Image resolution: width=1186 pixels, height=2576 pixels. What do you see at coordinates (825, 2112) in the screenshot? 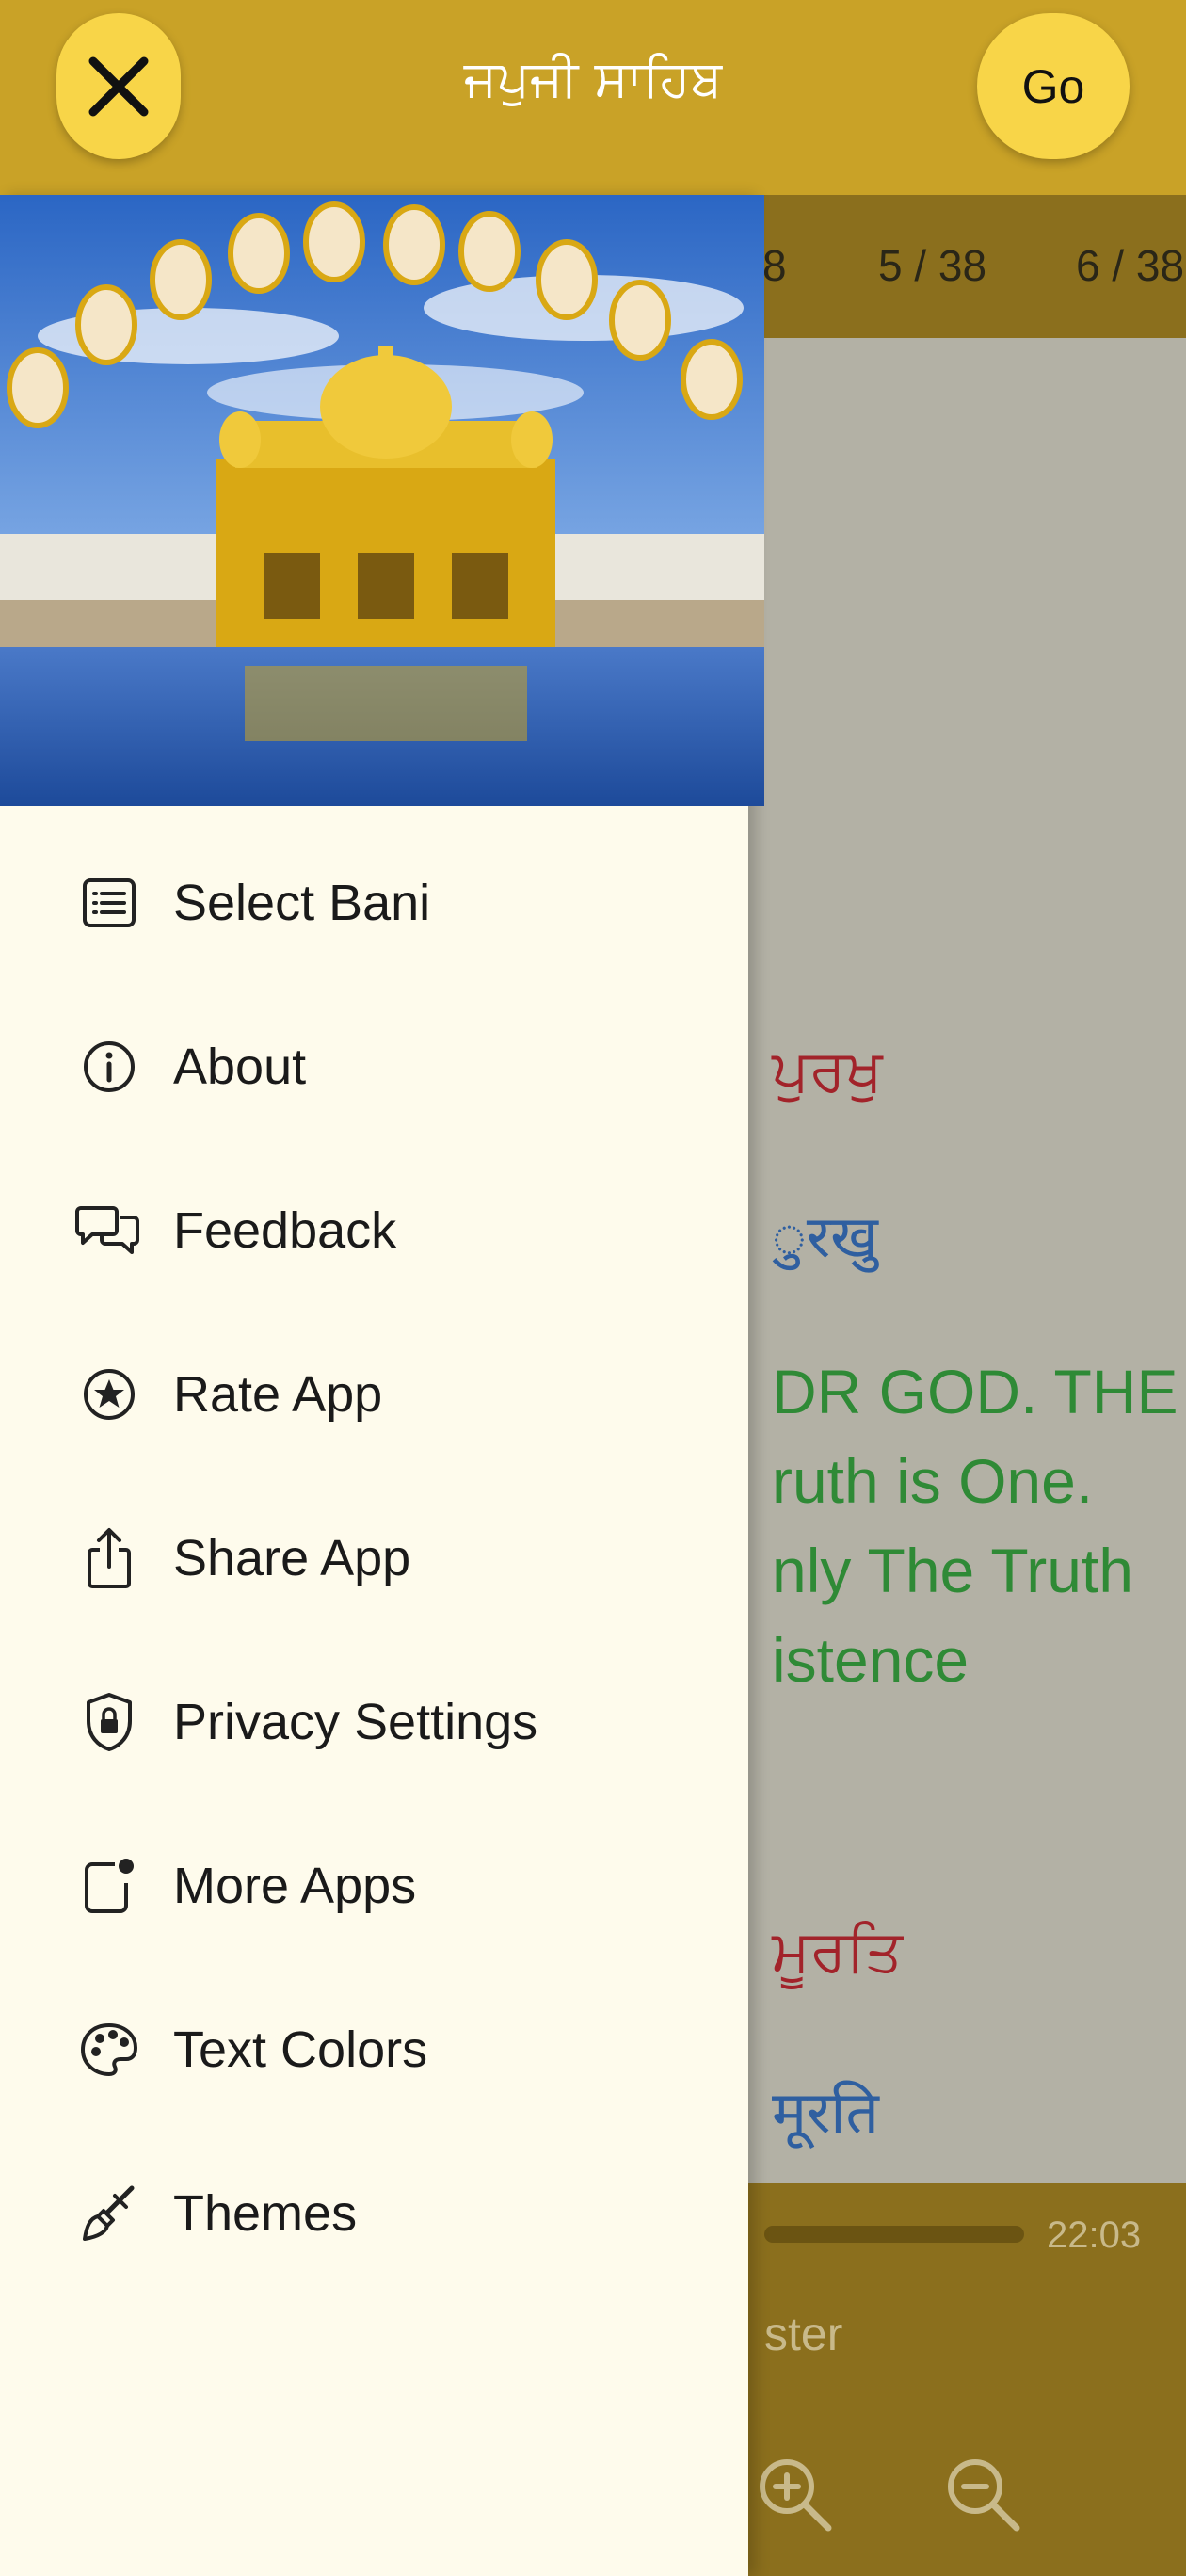
I see `hindi-line: मूरति` at bounding box center [825, 2112].